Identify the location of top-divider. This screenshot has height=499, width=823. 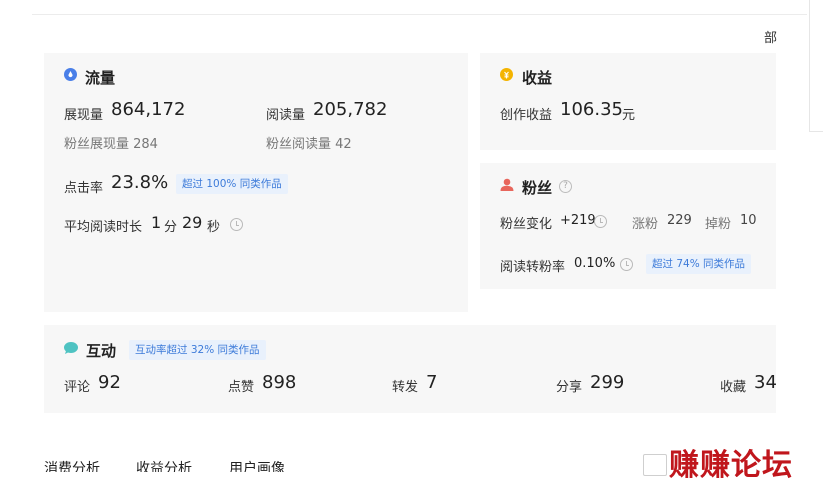
(419, 14).